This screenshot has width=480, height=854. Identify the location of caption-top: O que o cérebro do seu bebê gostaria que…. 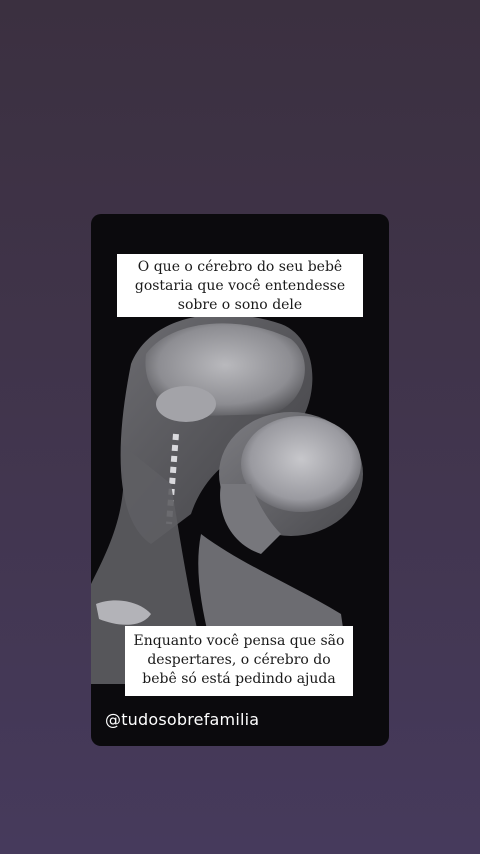
(240, 285).